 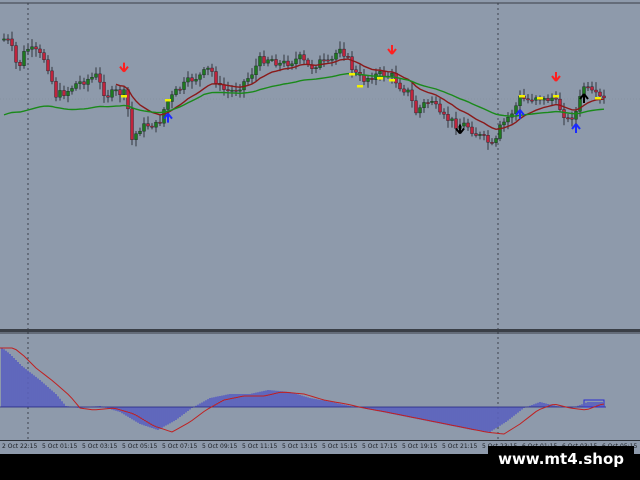 What do you see at coordinates (561, 459) in the screenshot?
I see `watermark: www.mt4.shop` at bounding box center [561, 459].